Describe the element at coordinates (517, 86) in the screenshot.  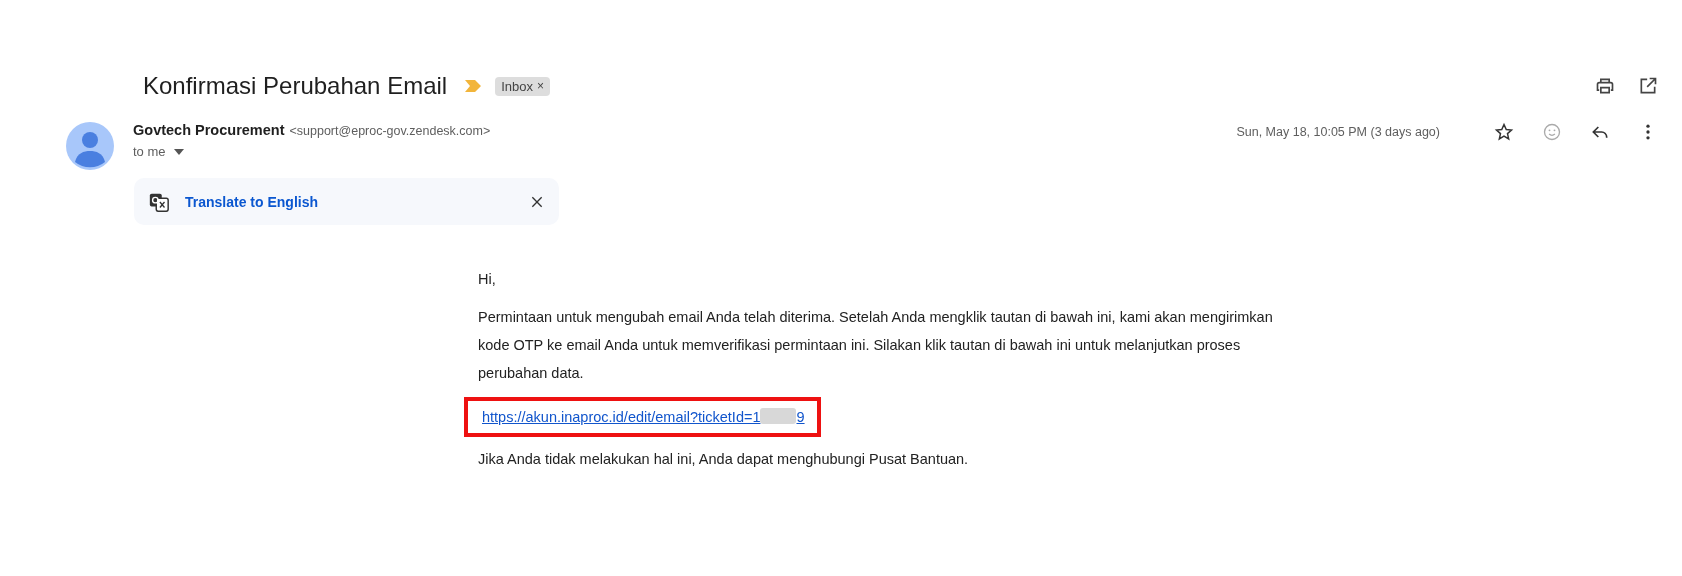
I see `label-text: Inbox` at that location.